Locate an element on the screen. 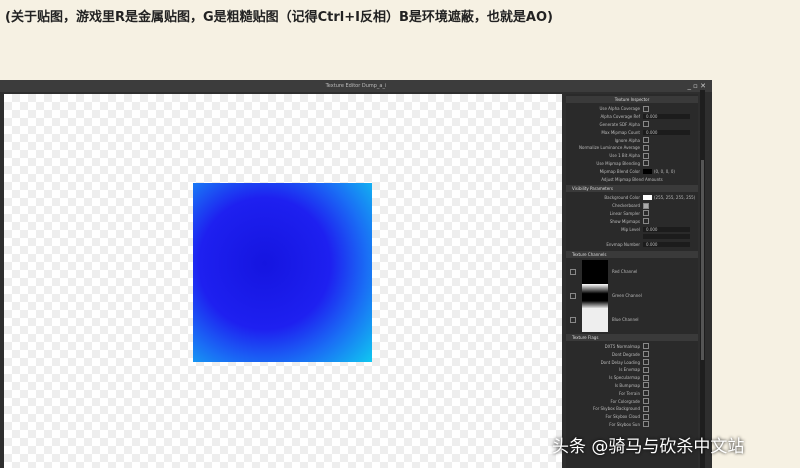 The width and height of the screenshot is (800, 468). channel-row: Blue Channel is located at coordinates (632, 319).